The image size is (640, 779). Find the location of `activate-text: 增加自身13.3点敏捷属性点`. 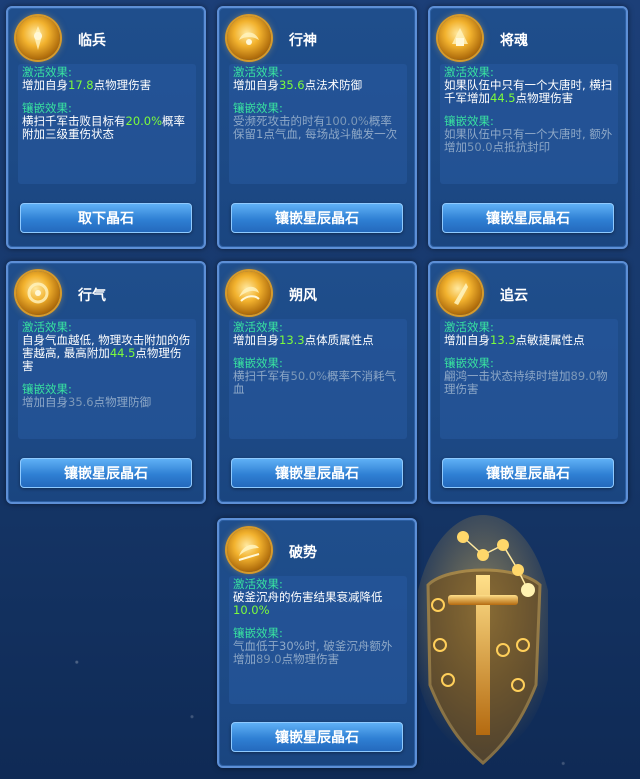

activate-text: 增加自身13.3点敏捷属性点 is located at coordinates (514, 340).